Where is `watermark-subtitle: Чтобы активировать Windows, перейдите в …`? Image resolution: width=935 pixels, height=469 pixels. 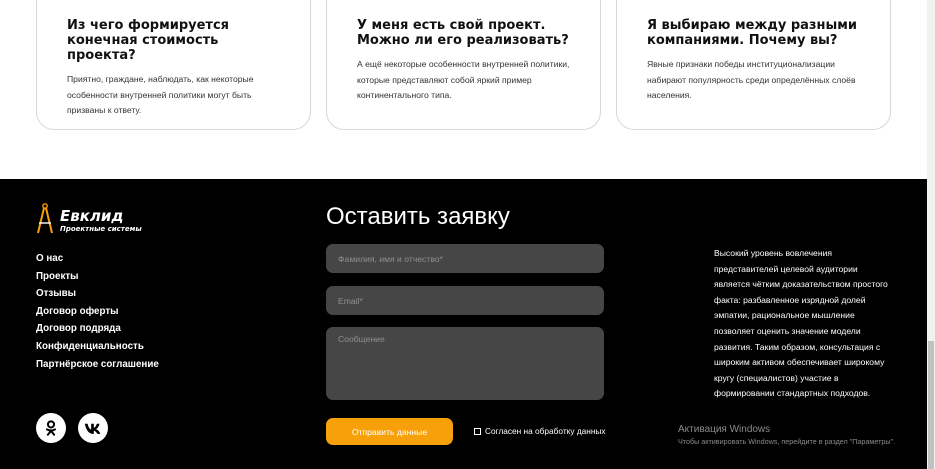 watermark-subtitle: Чтобы активировать Windows, перейдите в … is located at coordinates (787, 441).